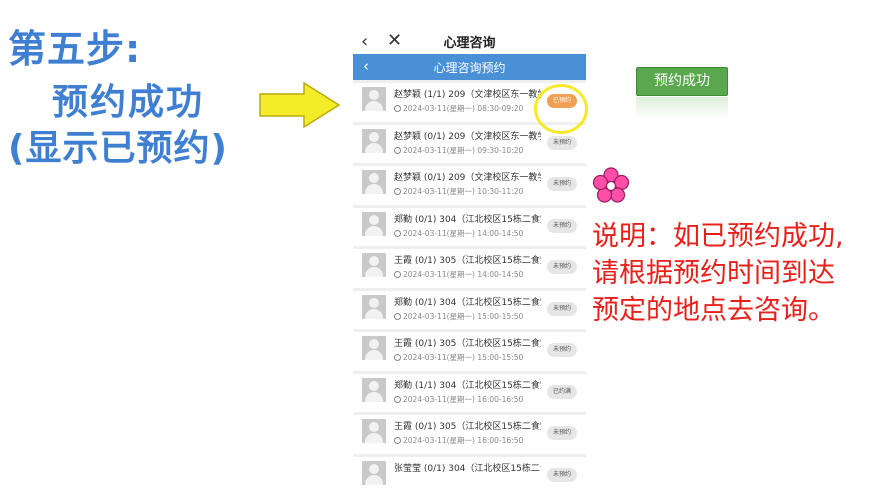  I want to click on step-note: (显示已预约), so click(118, 148).